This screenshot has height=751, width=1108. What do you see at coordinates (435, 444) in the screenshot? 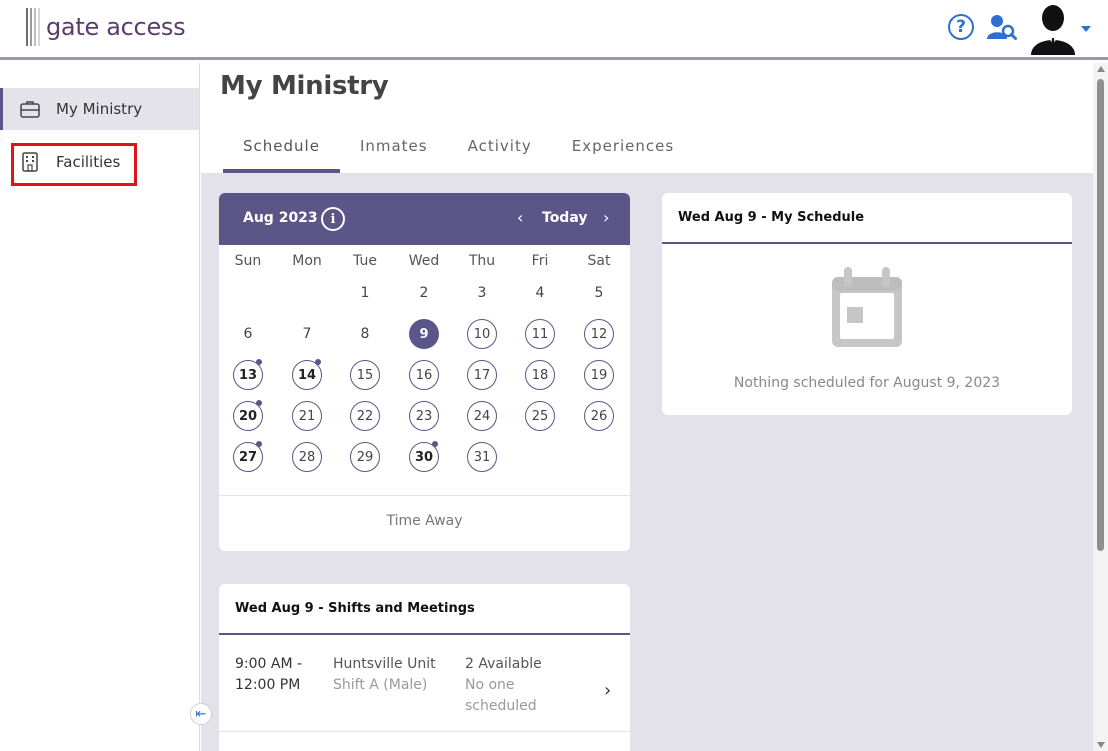
I see `event-dot-icon` at bounding box center [435, 444].